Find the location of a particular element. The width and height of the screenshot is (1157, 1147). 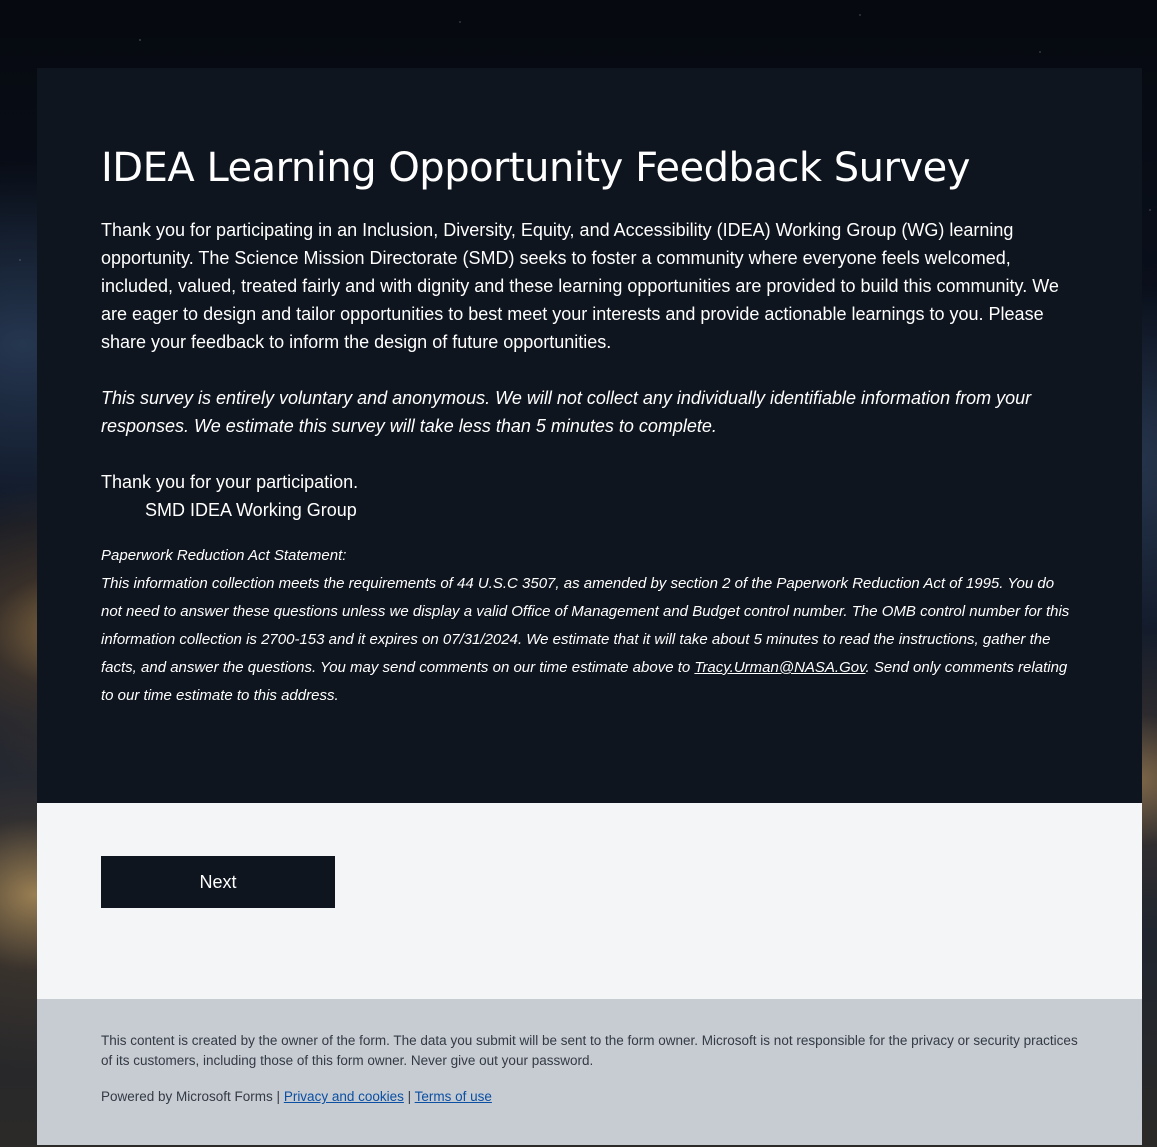

next-button: Next is located at coordinates (218, 882).